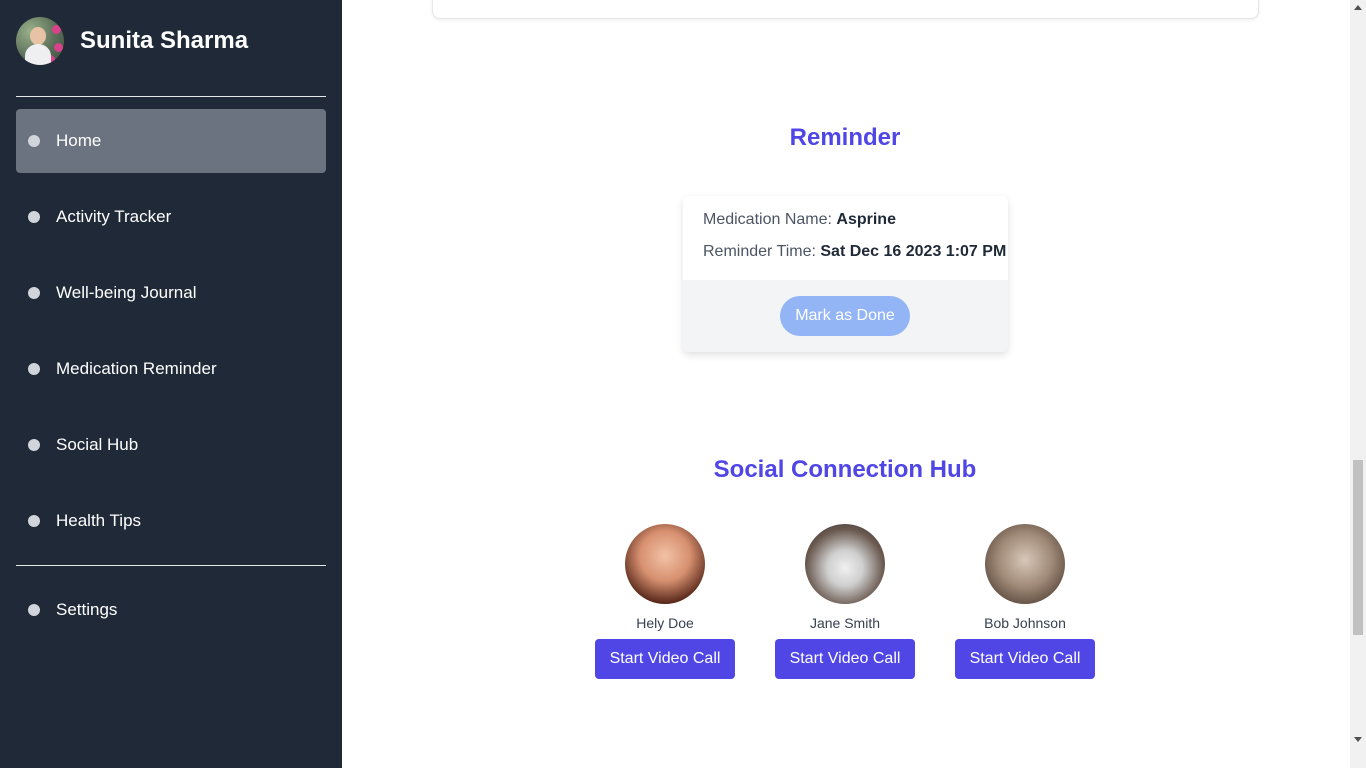 The height and width of the screenshot is (768, 1366). I want to click on vertical-scrollbar, so click(1358, 384).